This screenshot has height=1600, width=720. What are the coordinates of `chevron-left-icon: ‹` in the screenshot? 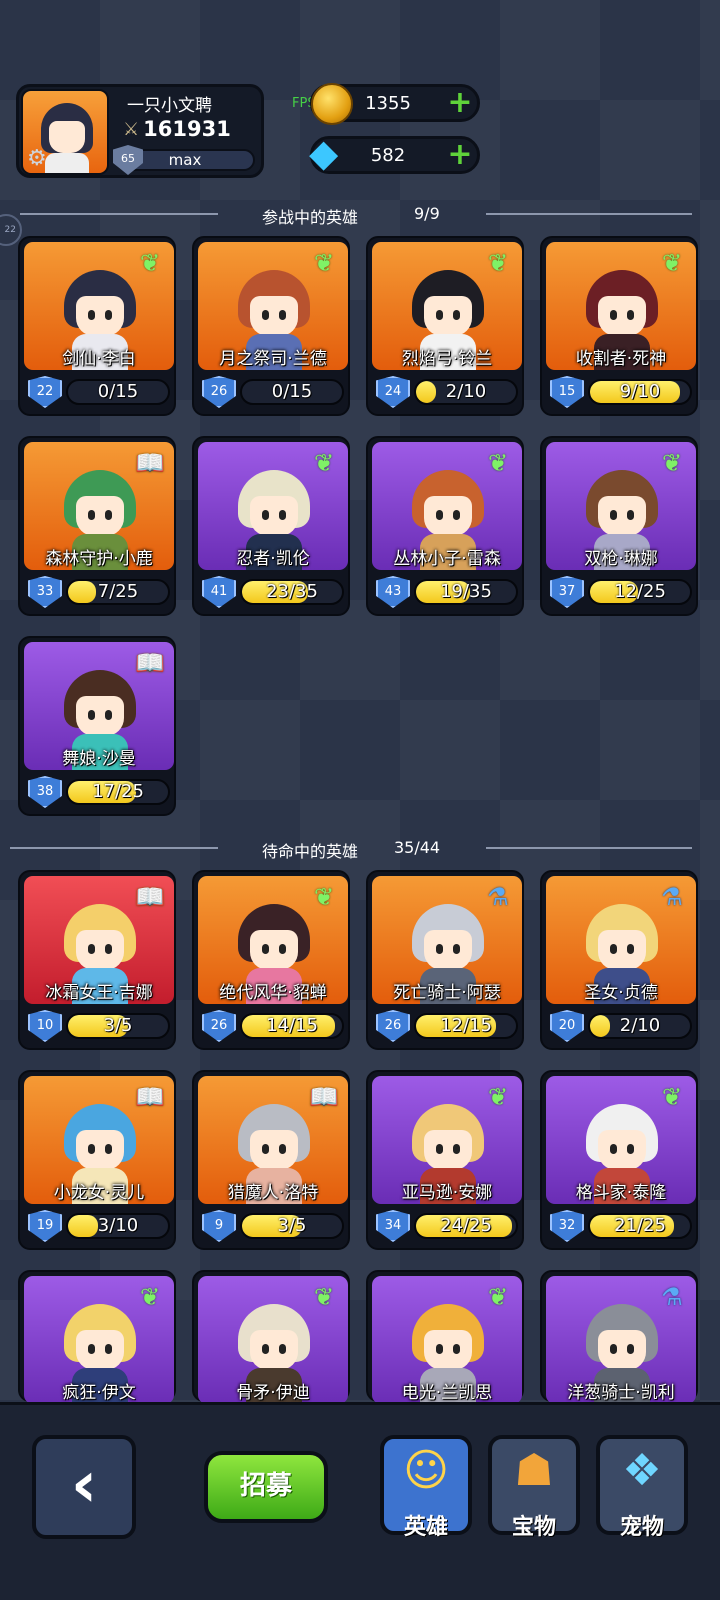 It's located at (84, 1485).